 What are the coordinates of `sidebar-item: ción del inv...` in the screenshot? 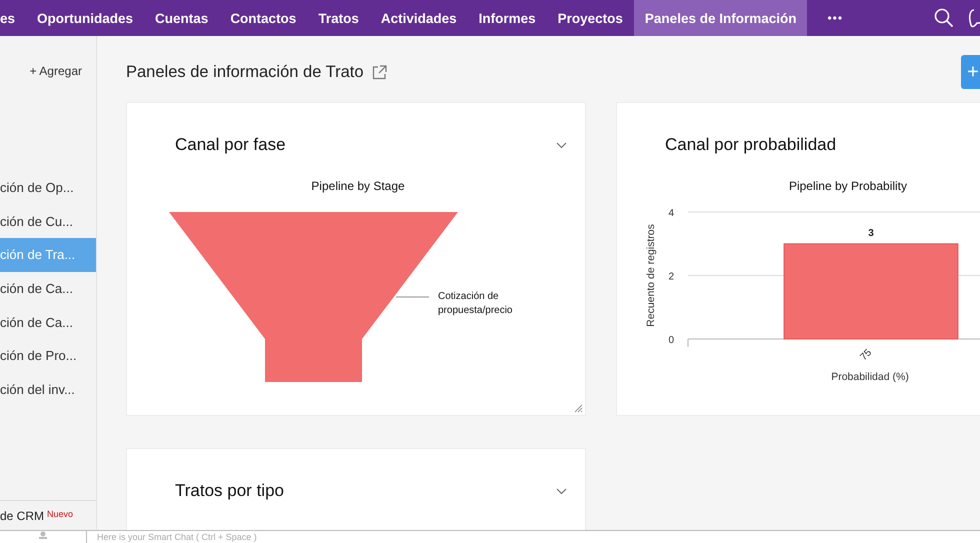 It's located at (48, 389).